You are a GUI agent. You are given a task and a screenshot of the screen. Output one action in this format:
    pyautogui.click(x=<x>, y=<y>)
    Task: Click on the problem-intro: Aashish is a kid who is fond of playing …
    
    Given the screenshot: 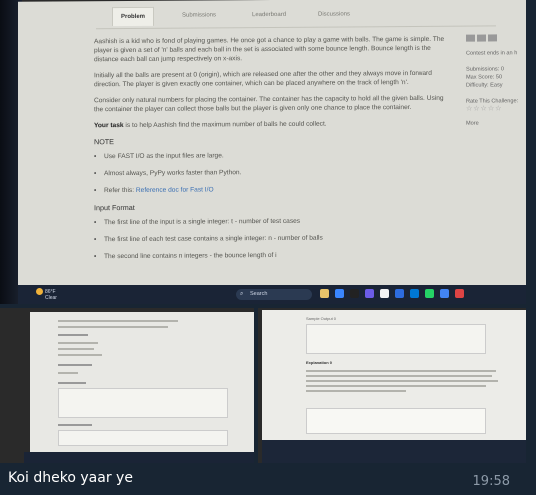 What is the action you would take?
    pyautogui.click(x=269, y=49)
    